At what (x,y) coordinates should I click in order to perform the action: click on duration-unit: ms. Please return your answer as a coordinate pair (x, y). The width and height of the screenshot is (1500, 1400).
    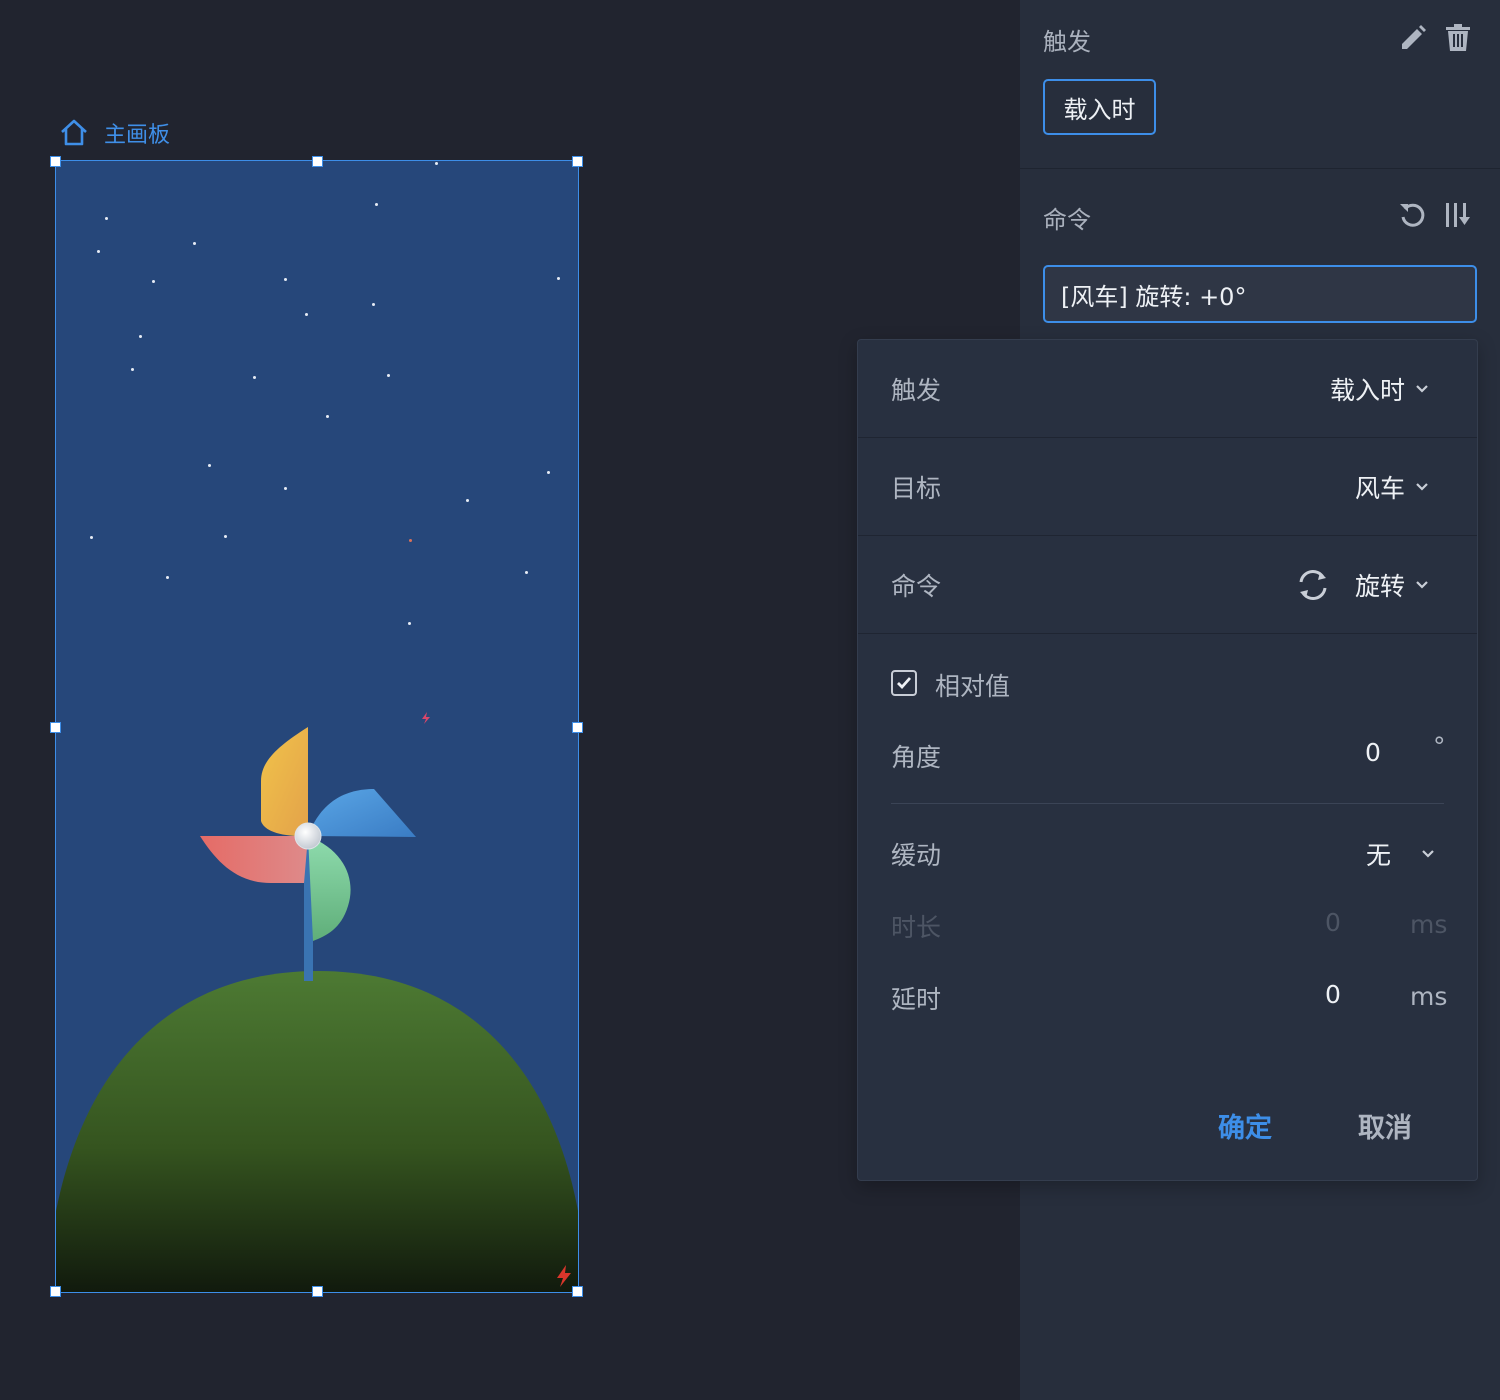
    Looking at the image, I should click on (1429, 924).